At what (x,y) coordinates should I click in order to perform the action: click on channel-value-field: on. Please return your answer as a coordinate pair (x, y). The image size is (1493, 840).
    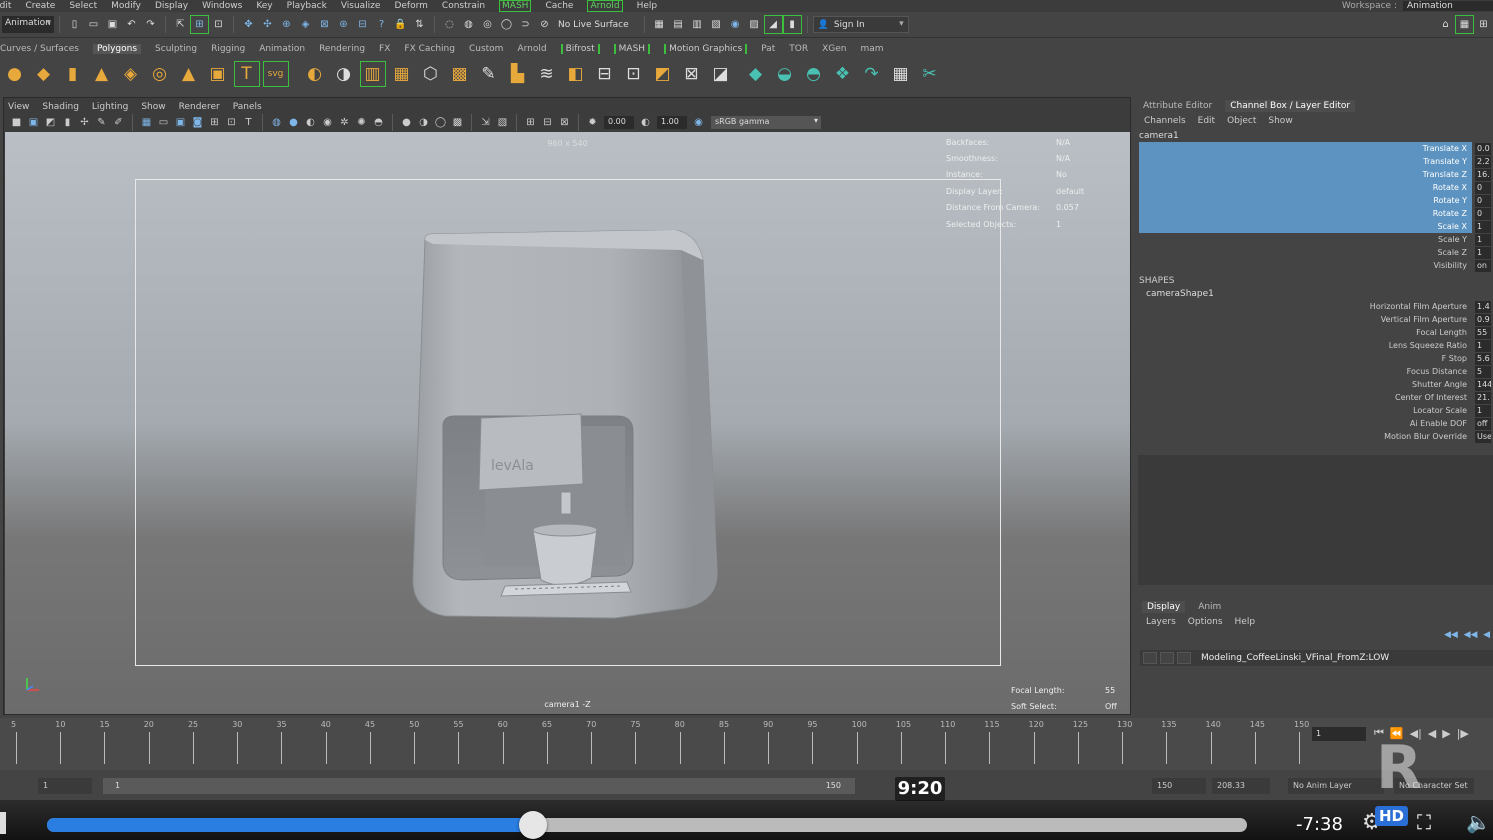
    Looking at the image, I should click on (1483, 265).